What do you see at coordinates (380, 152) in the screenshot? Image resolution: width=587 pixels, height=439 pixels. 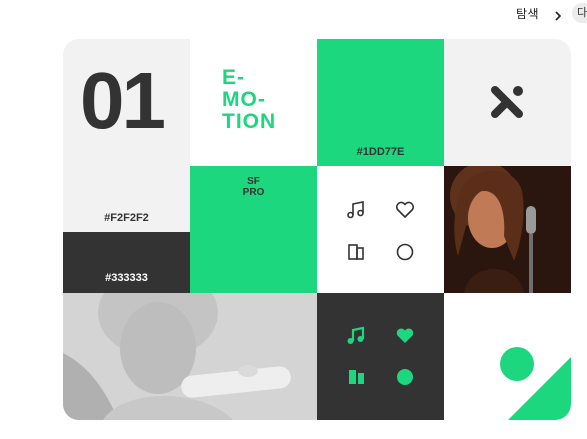 I see `green-swatch-label: #1DD77E` at bounding box center [380, 152].